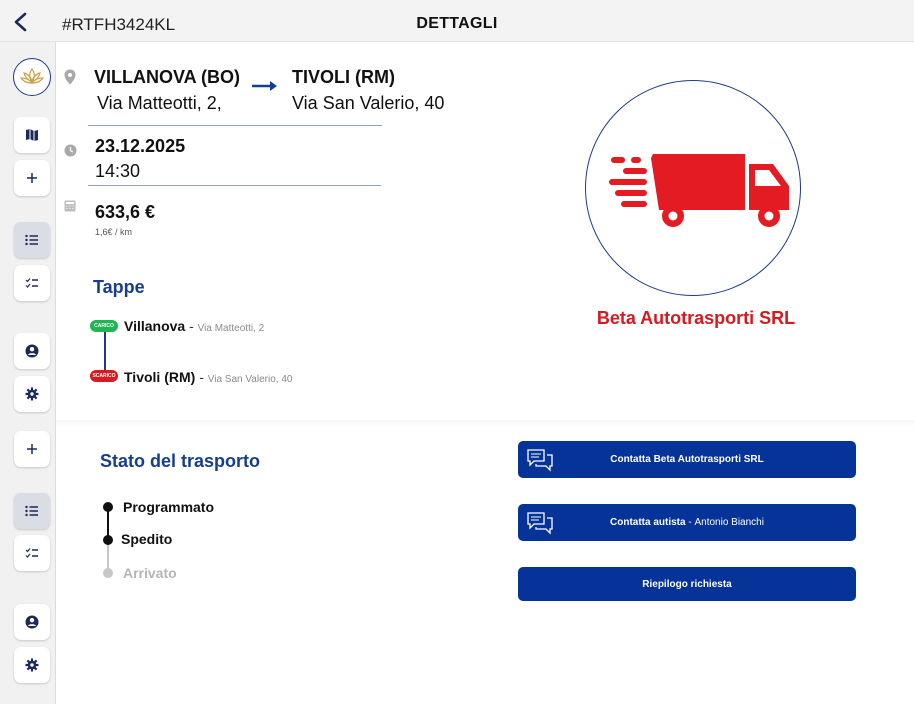 This screenshot has width=914, height=704. What do you see at coordinates (368, 103) in the screenshot?
I see `destination-address: Via San Valerio, 40` at bounding box center [368, 103].